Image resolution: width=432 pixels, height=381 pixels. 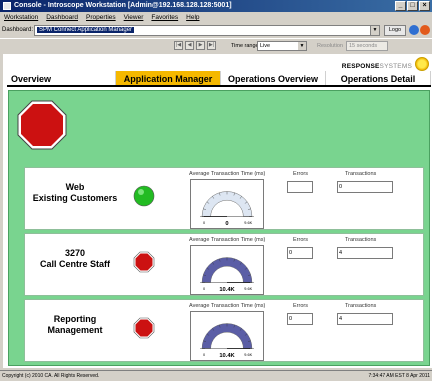 I want to click on resolution-value: 15 seconds, so click(x=363, y=46).